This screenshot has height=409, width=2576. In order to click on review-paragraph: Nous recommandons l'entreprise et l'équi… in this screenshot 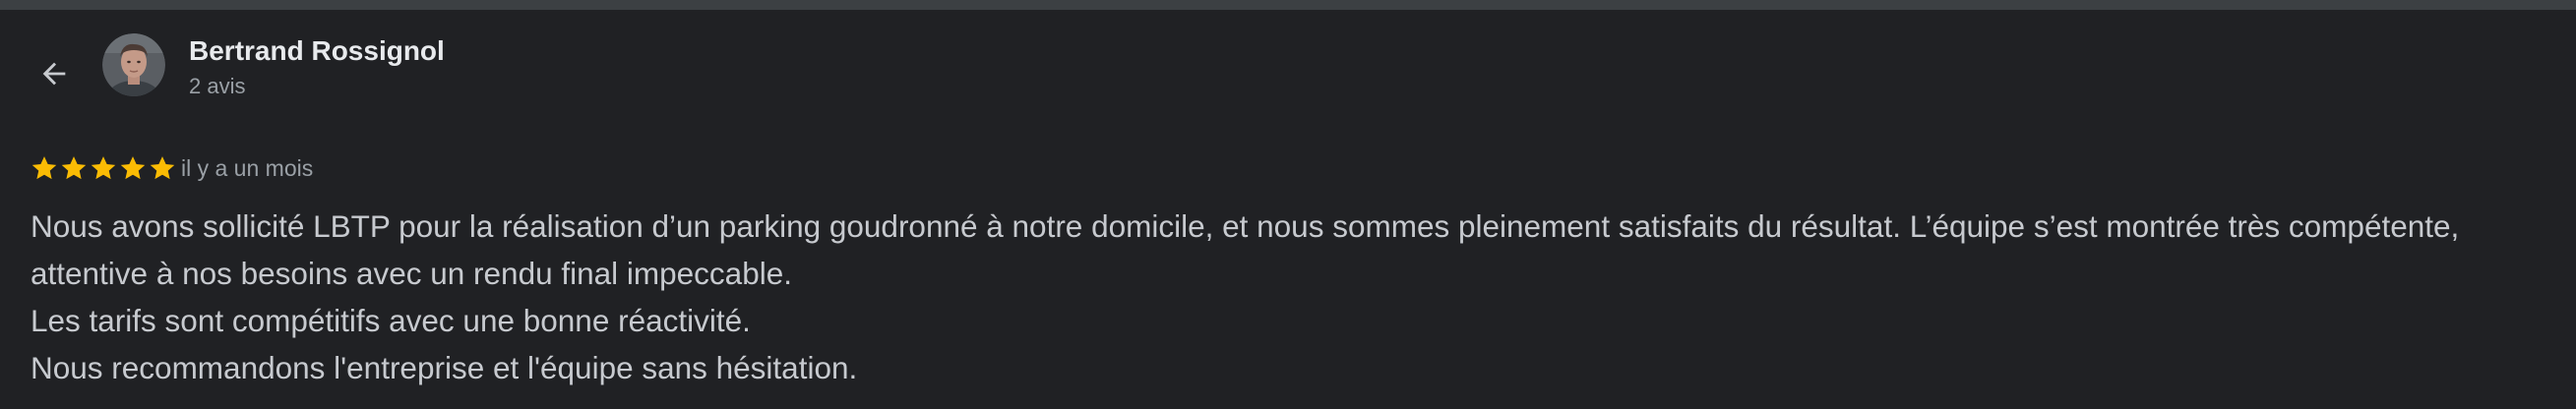, I will do `click(444, 367)`.